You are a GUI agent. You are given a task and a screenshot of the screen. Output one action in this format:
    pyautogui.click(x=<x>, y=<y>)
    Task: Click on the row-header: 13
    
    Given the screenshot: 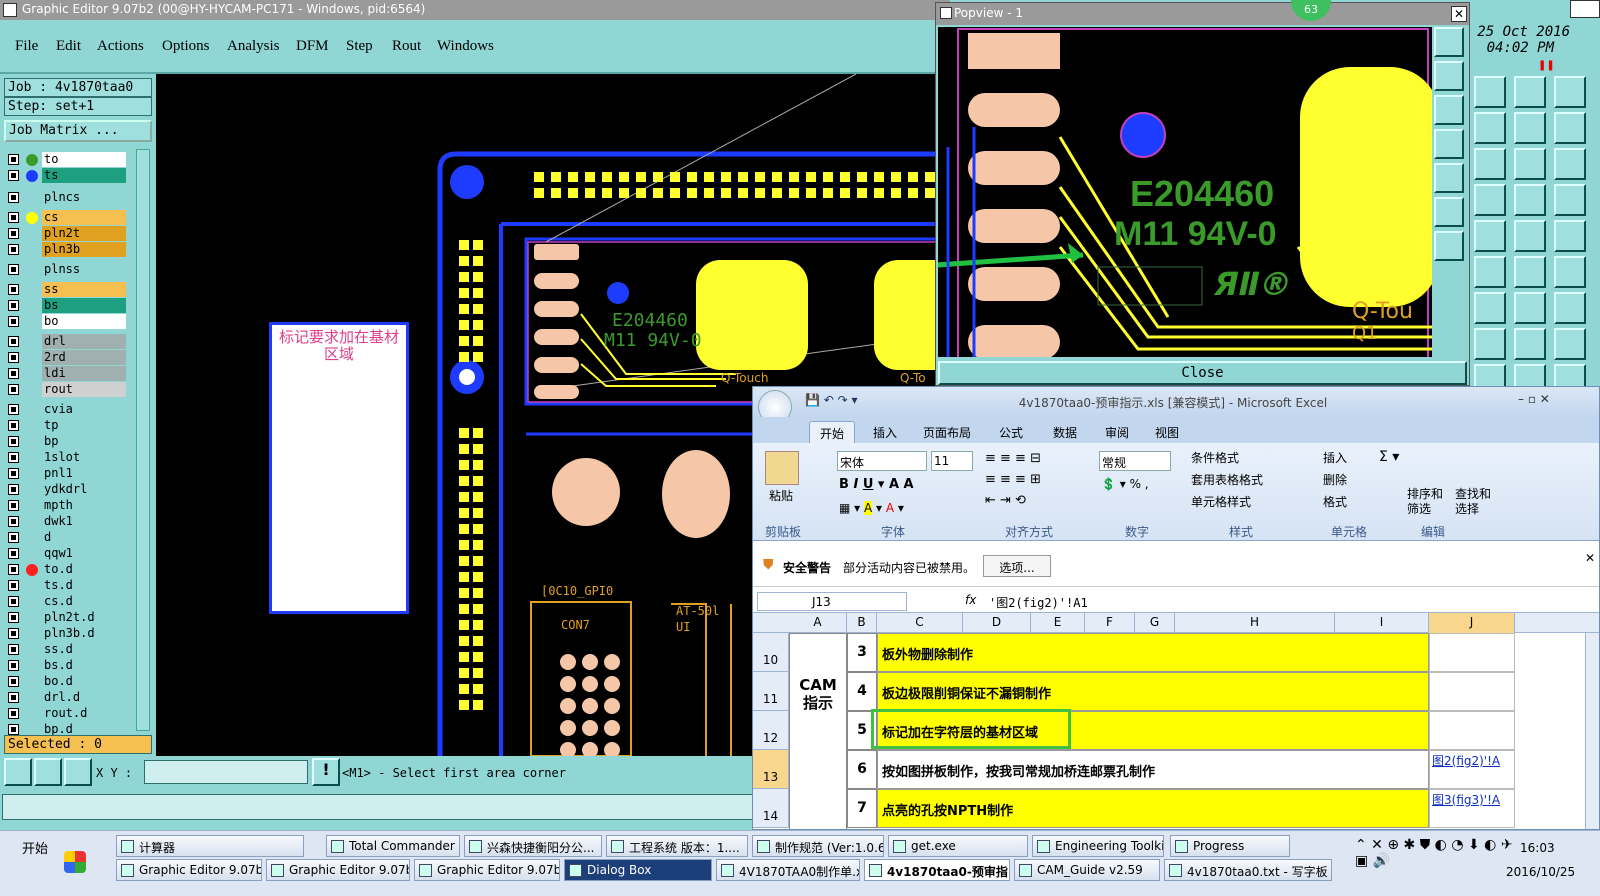 What is the action you would take?
    pyautogui.click(x=771, y=769)
    